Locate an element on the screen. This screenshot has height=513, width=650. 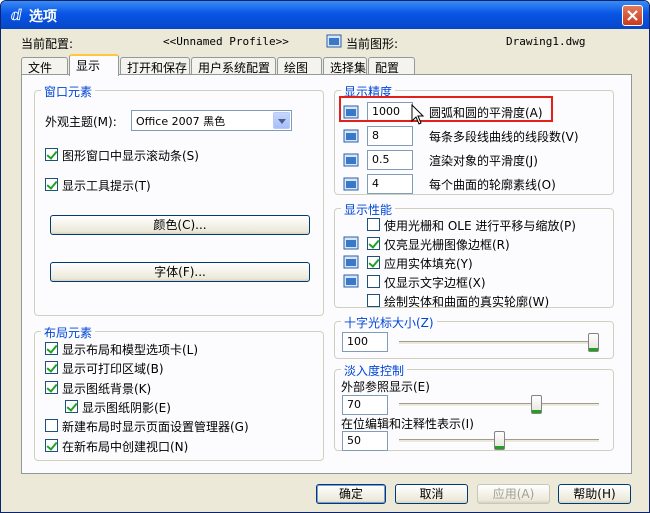
tab-selection: 选择集 is located at coordinates (345, 66).